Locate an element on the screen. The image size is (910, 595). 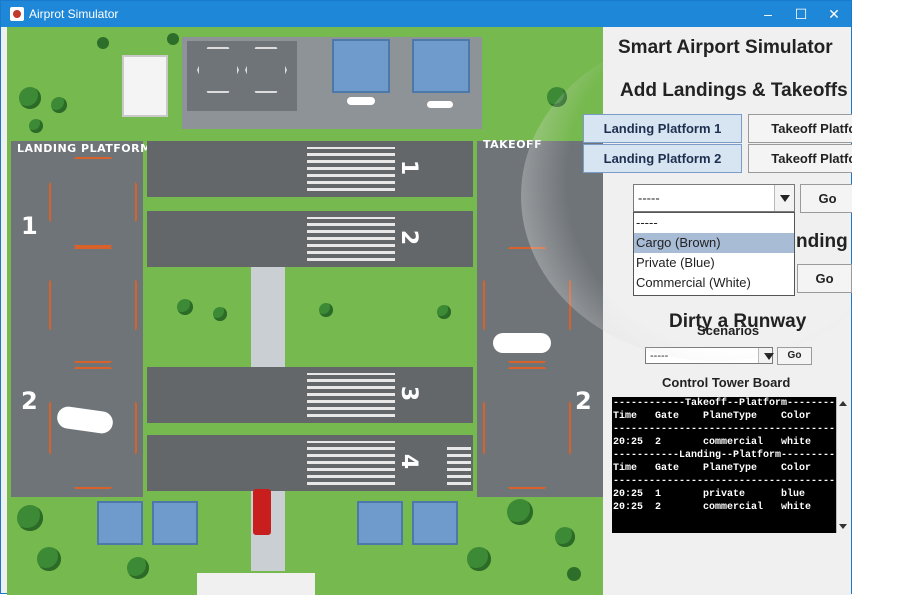
scenarios-go-button: Go is located at coordinates (794, 356).